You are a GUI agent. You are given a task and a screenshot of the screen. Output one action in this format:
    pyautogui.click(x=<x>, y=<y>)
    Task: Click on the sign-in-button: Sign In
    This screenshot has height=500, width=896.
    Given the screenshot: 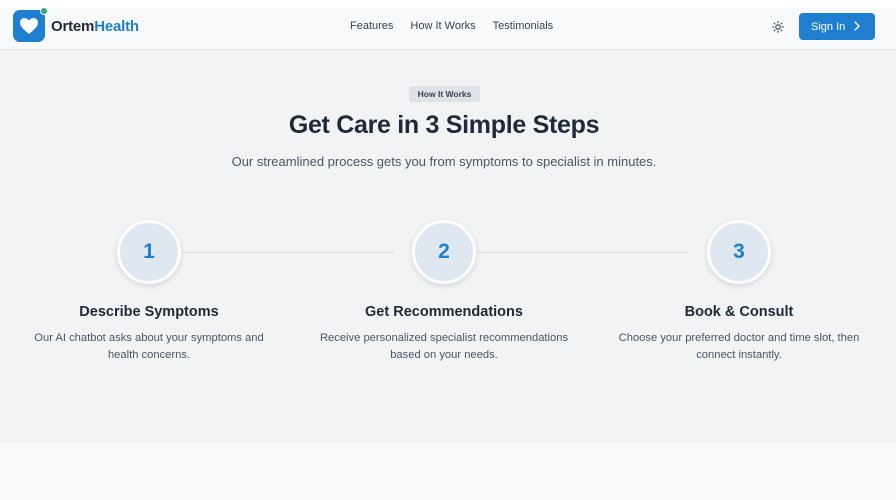 What is the action you would take?
    pyautogui.click(x=837, y=26)
    